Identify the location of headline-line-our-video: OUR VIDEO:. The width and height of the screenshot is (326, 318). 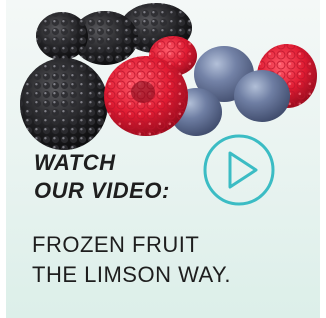
(102, 190).